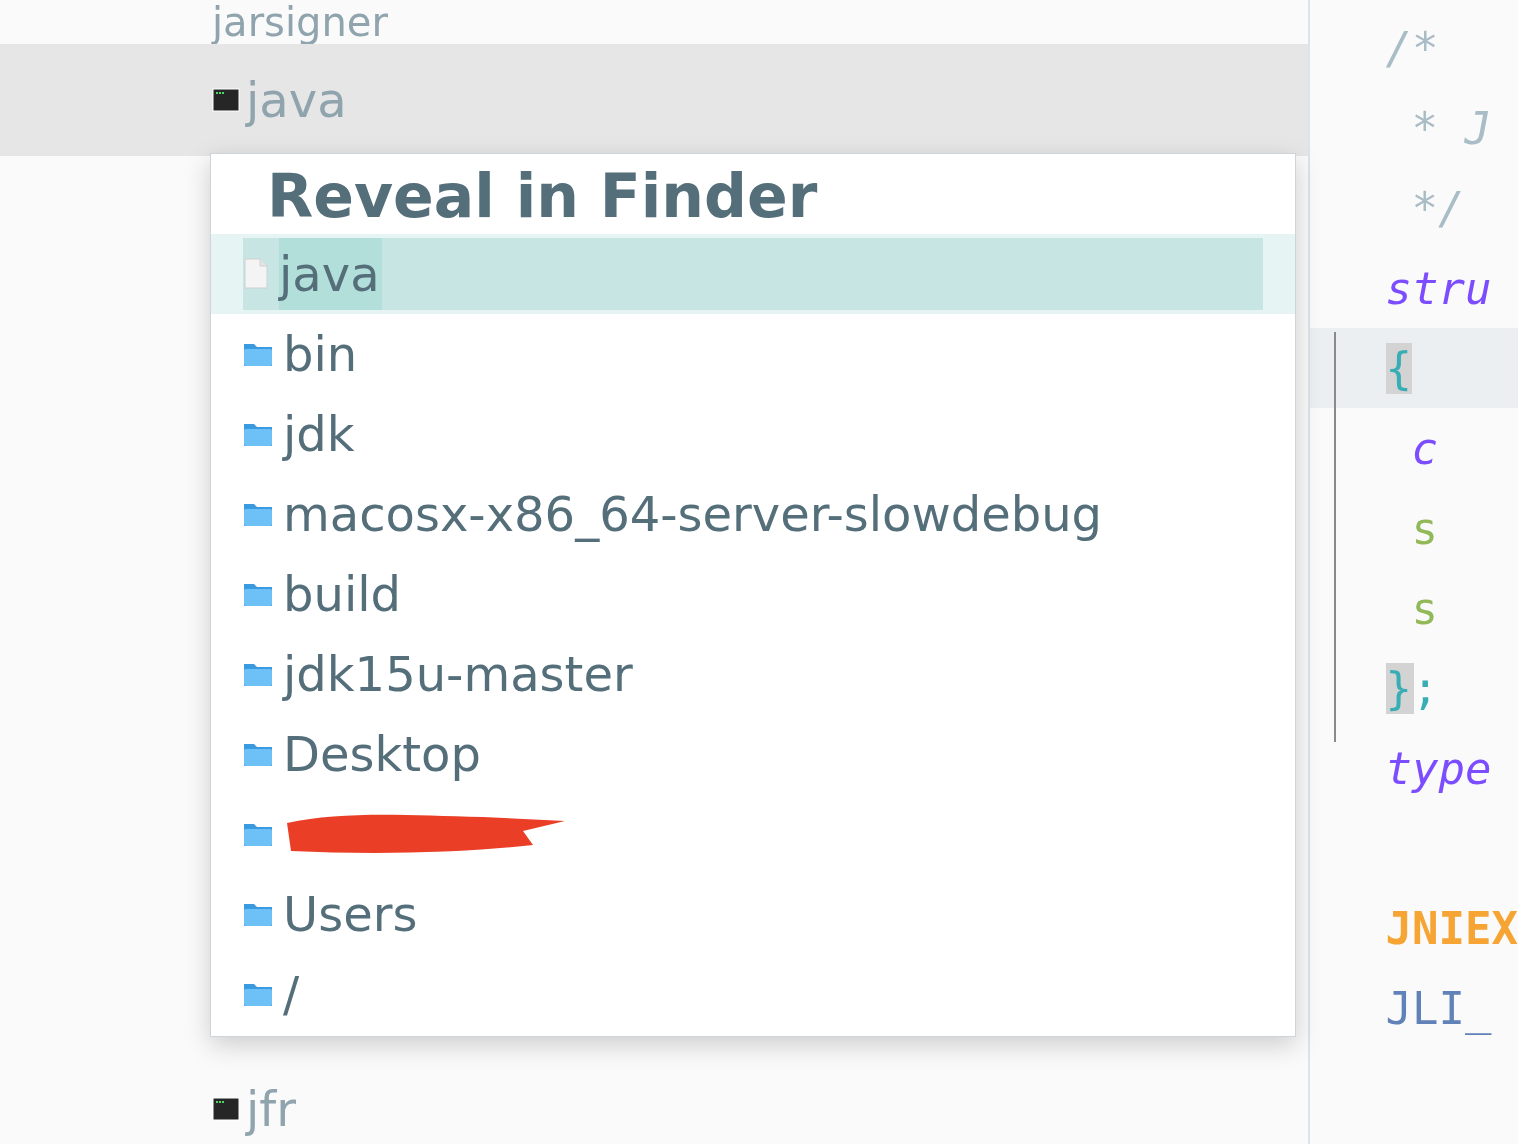 The height and width of the screenshot is (1144, 1518). Describe the element at coordinates (753, 674) in the screenshot. I see `path-item: jdk15u-master` at that location.